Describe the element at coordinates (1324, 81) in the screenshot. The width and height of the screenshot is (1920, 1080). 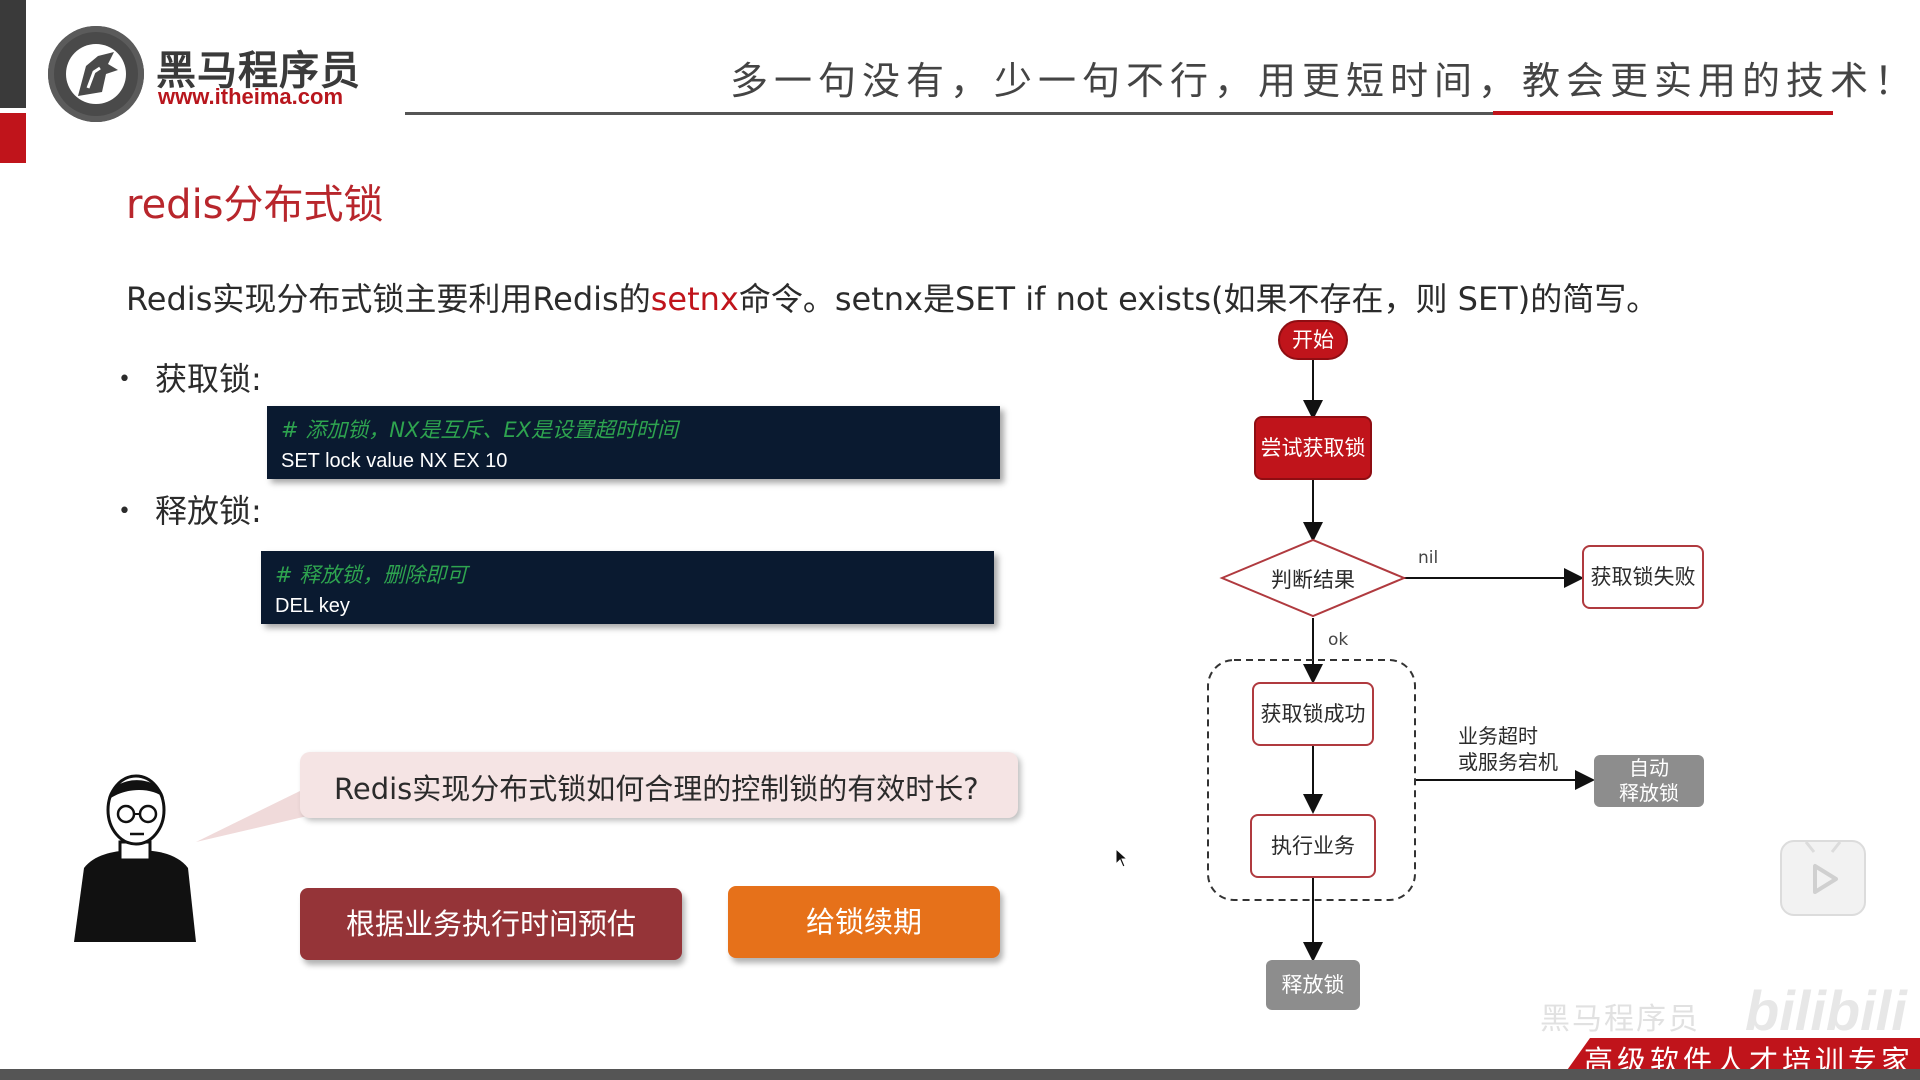
I see `header-slogan: 多一句没有，少一句不行，用更短时间，教会更实用的技术！` at that location.